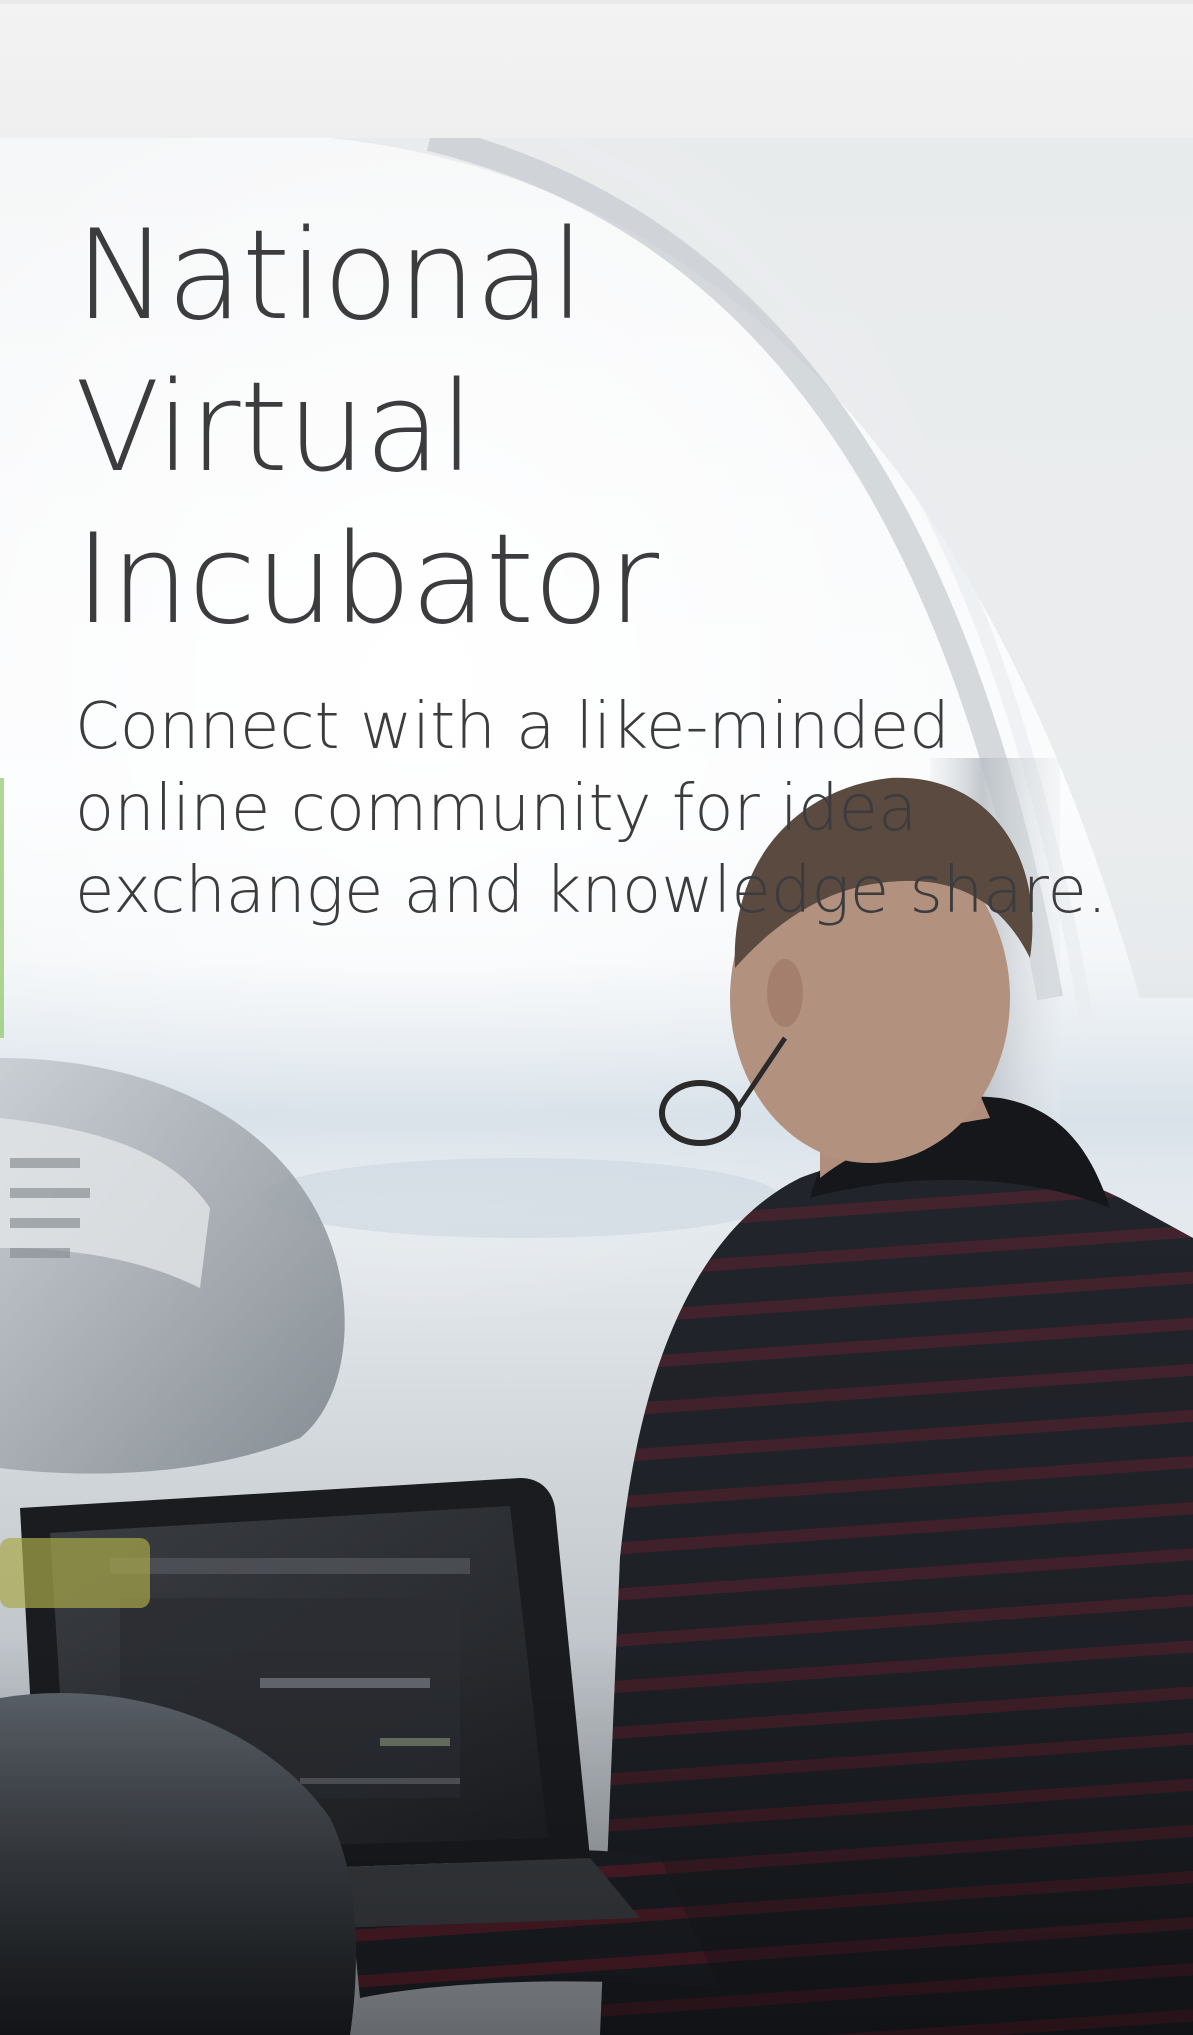 This screenshot has height=2035, width=1193. I want to click on hero-title: National Virtual Incubator, so click(367, 428).